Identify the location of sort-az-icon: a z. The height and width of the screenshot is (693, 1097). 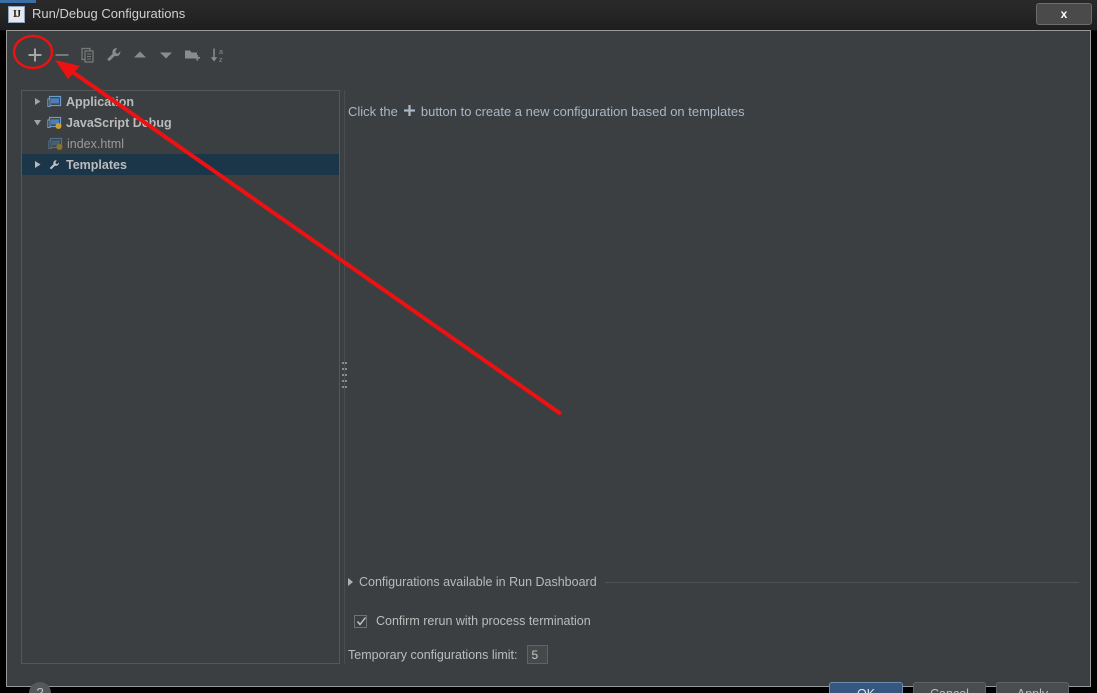
(216, 56).